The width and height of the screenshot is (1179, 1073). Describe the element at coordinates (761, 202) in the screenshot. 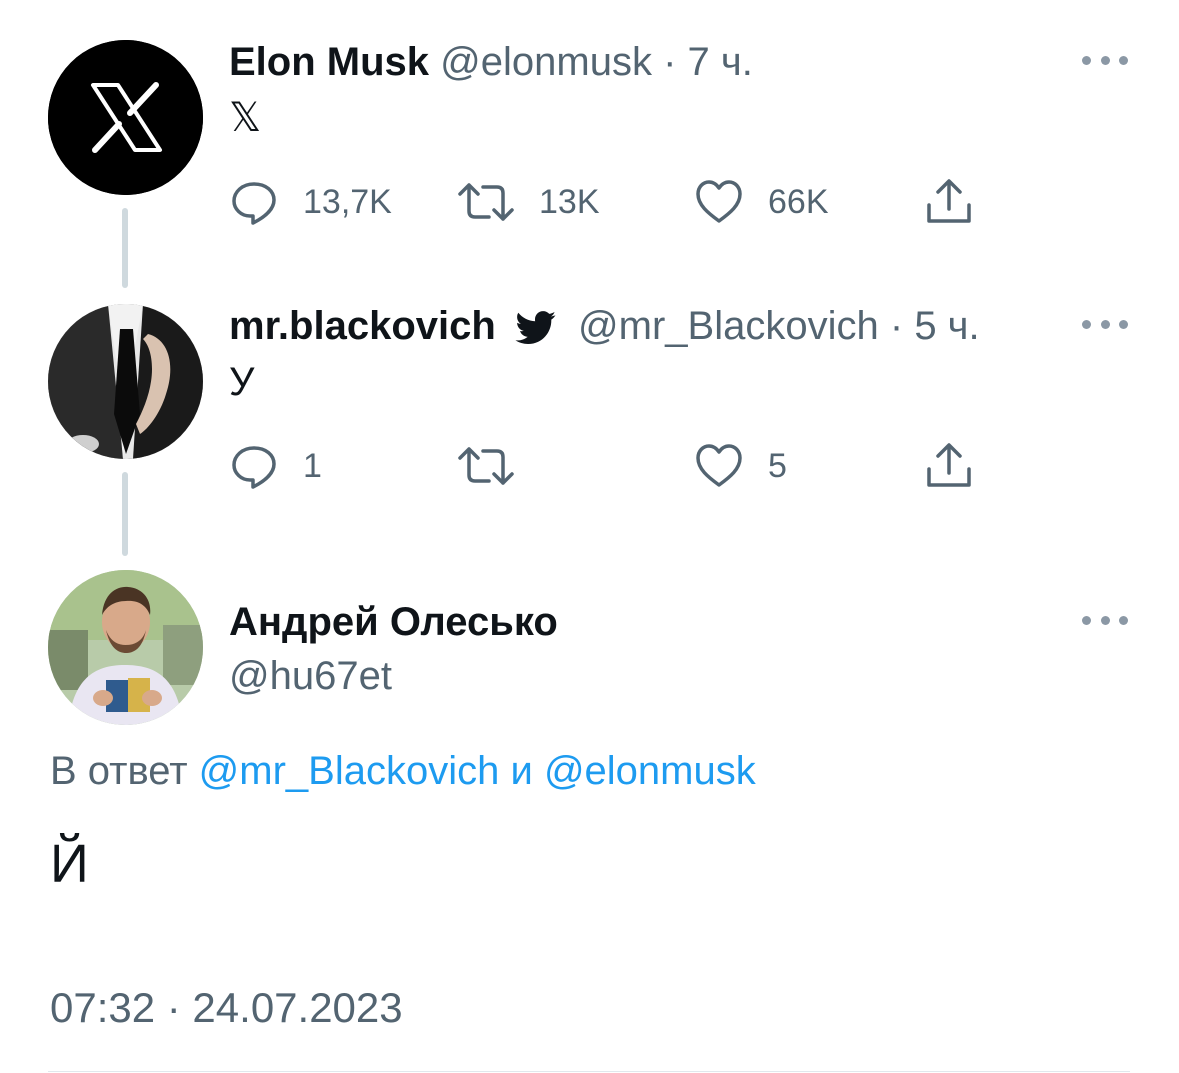

I see `like-button: 66K` at that location.